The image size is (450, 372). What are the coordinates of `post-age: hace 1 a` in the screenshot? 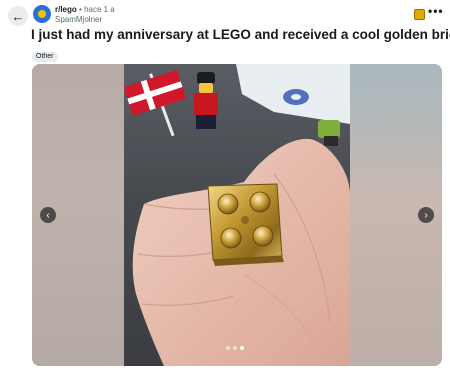 It's located at (99, 9).